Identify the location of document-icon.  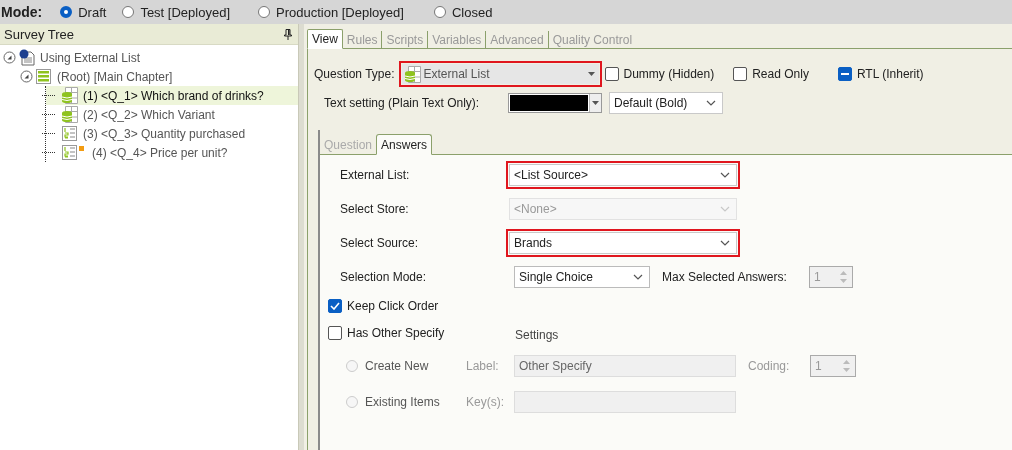
(26, 57).